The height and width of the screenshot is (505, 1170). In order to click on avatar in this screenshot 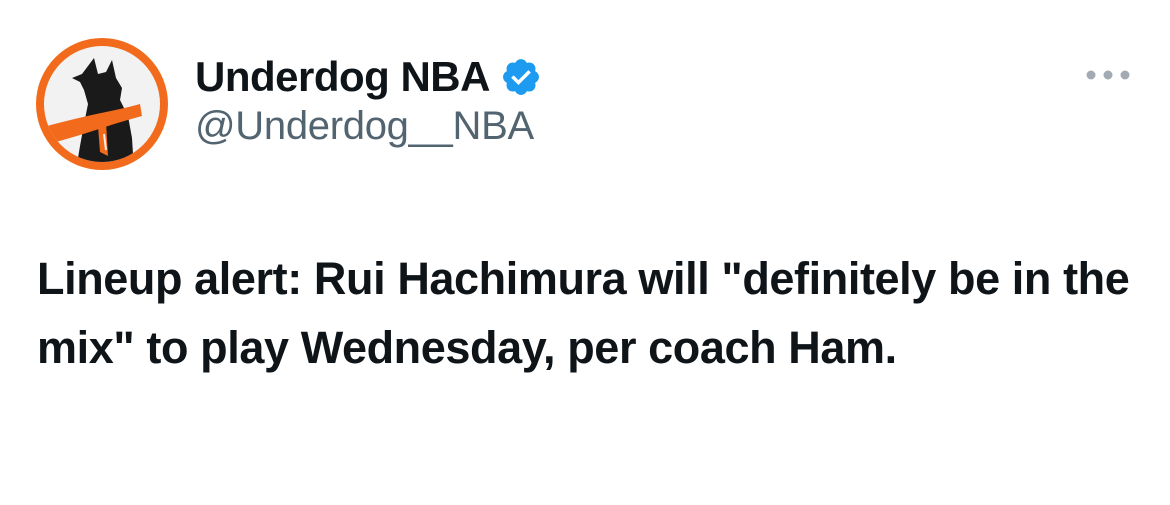, I will do `click(102, 104)`.